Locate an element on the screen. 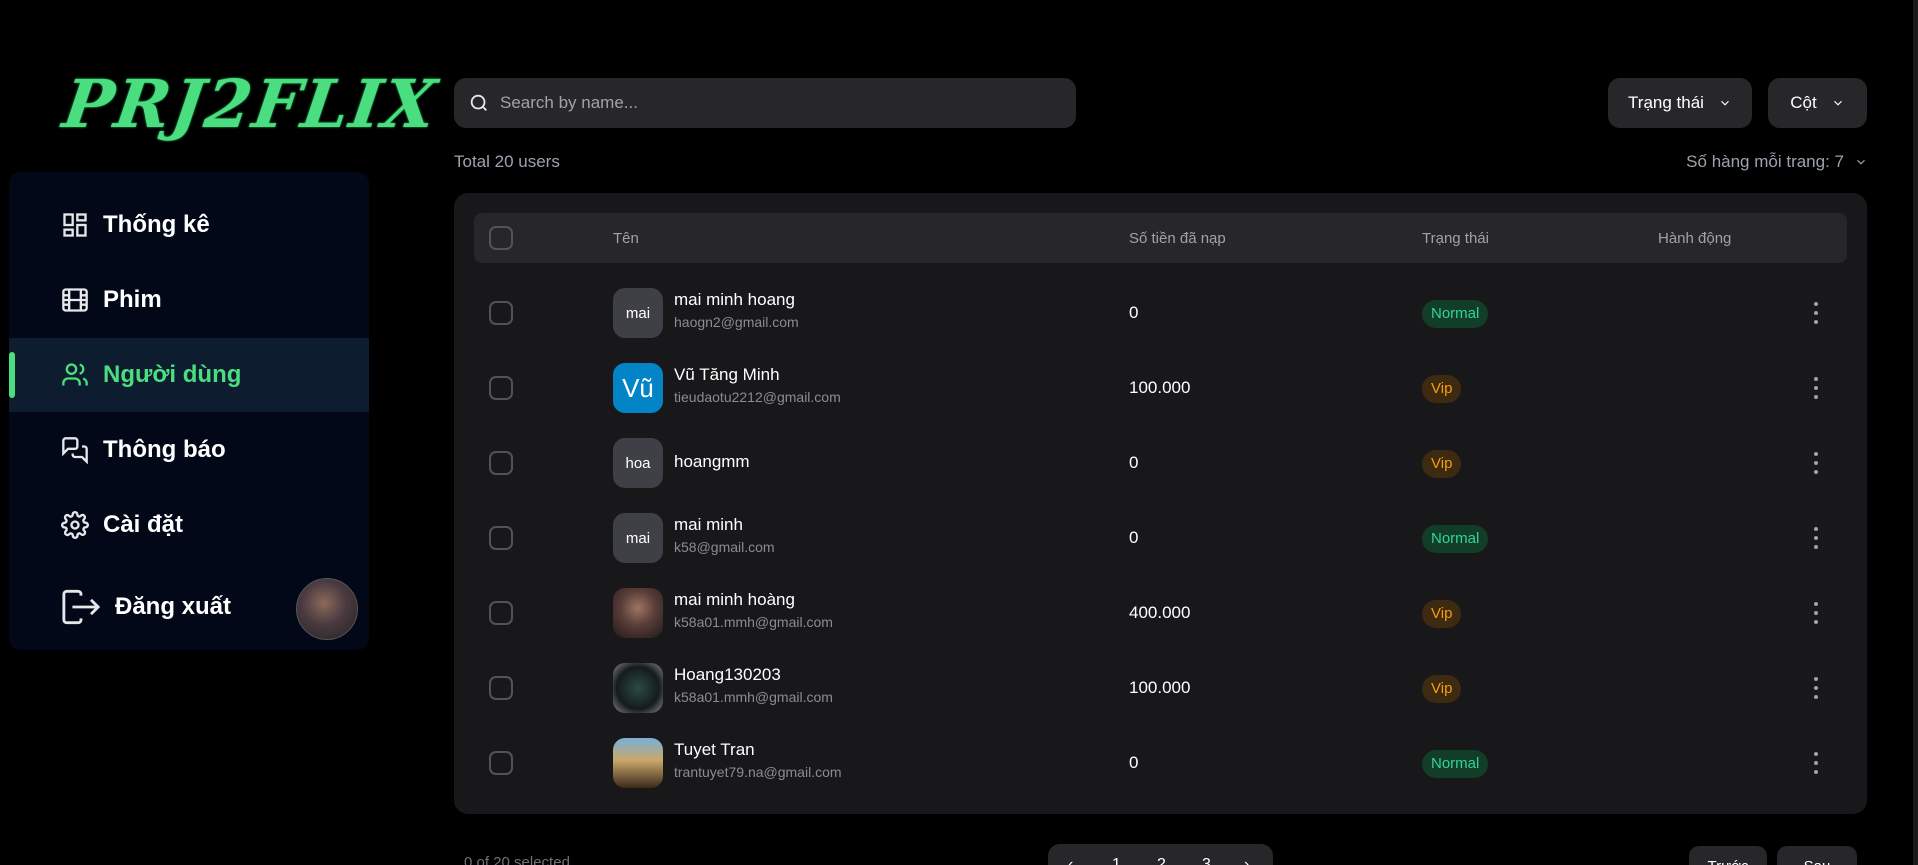 This screenshot has width=1918, height=865. column-header-name: Tên is located at coordinates (626, 238).